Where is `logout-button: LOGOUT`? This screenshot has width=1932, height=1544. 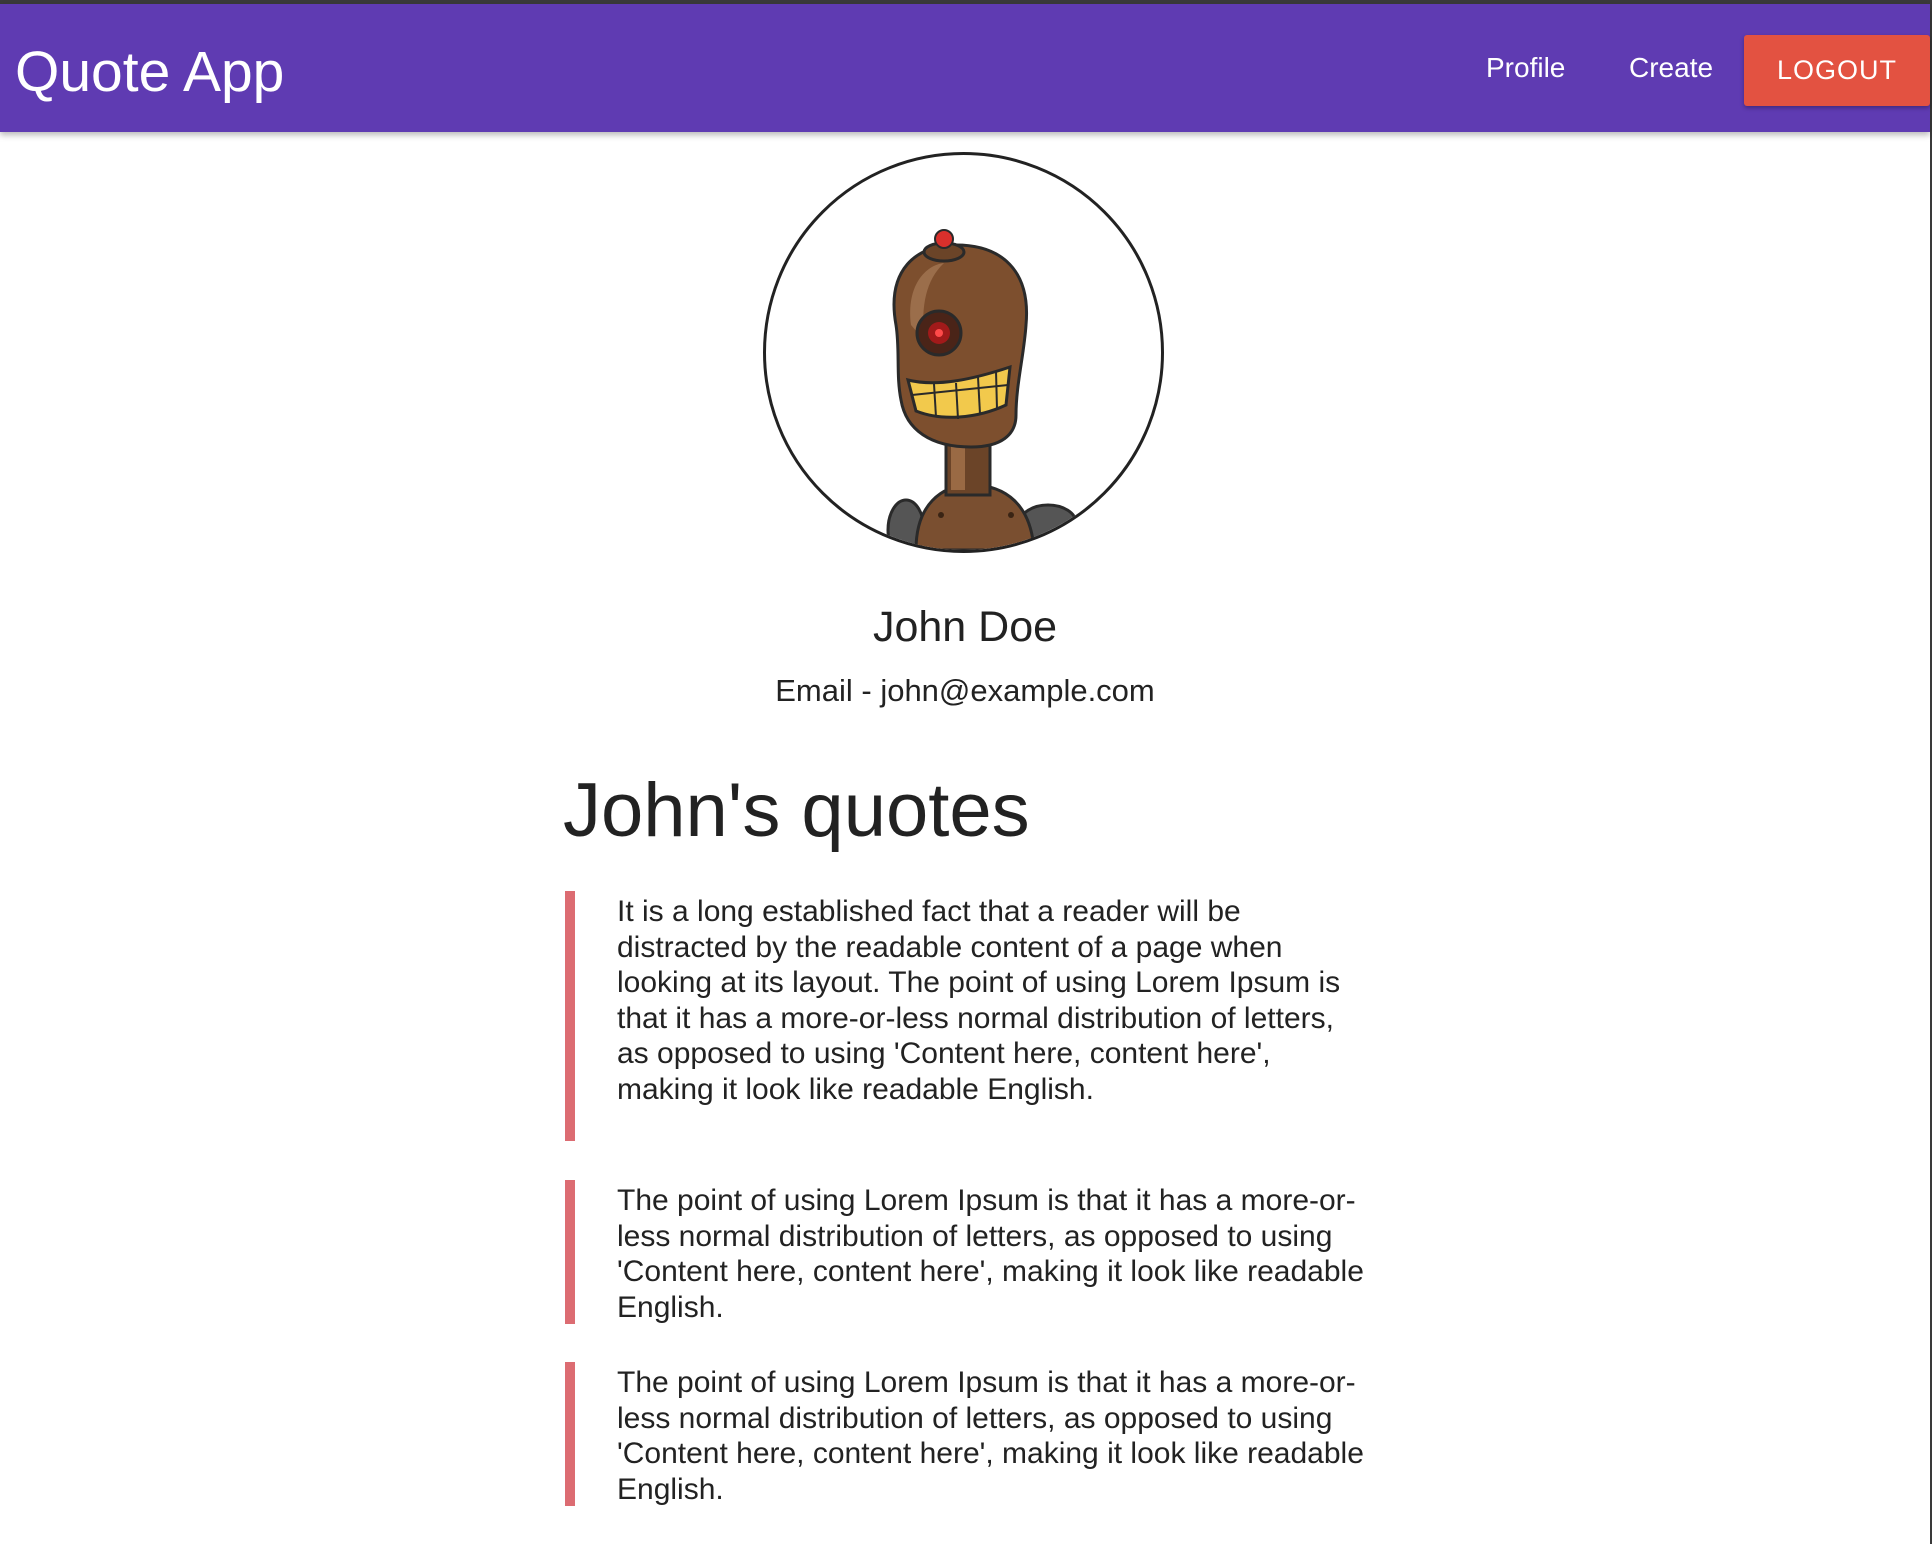 logout-button: LOGOUT is located at coordinates (1837, 70).